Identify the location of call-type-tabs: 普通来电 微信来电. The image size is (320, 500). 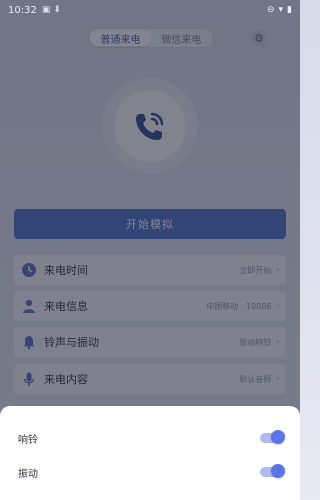
(151, 38).